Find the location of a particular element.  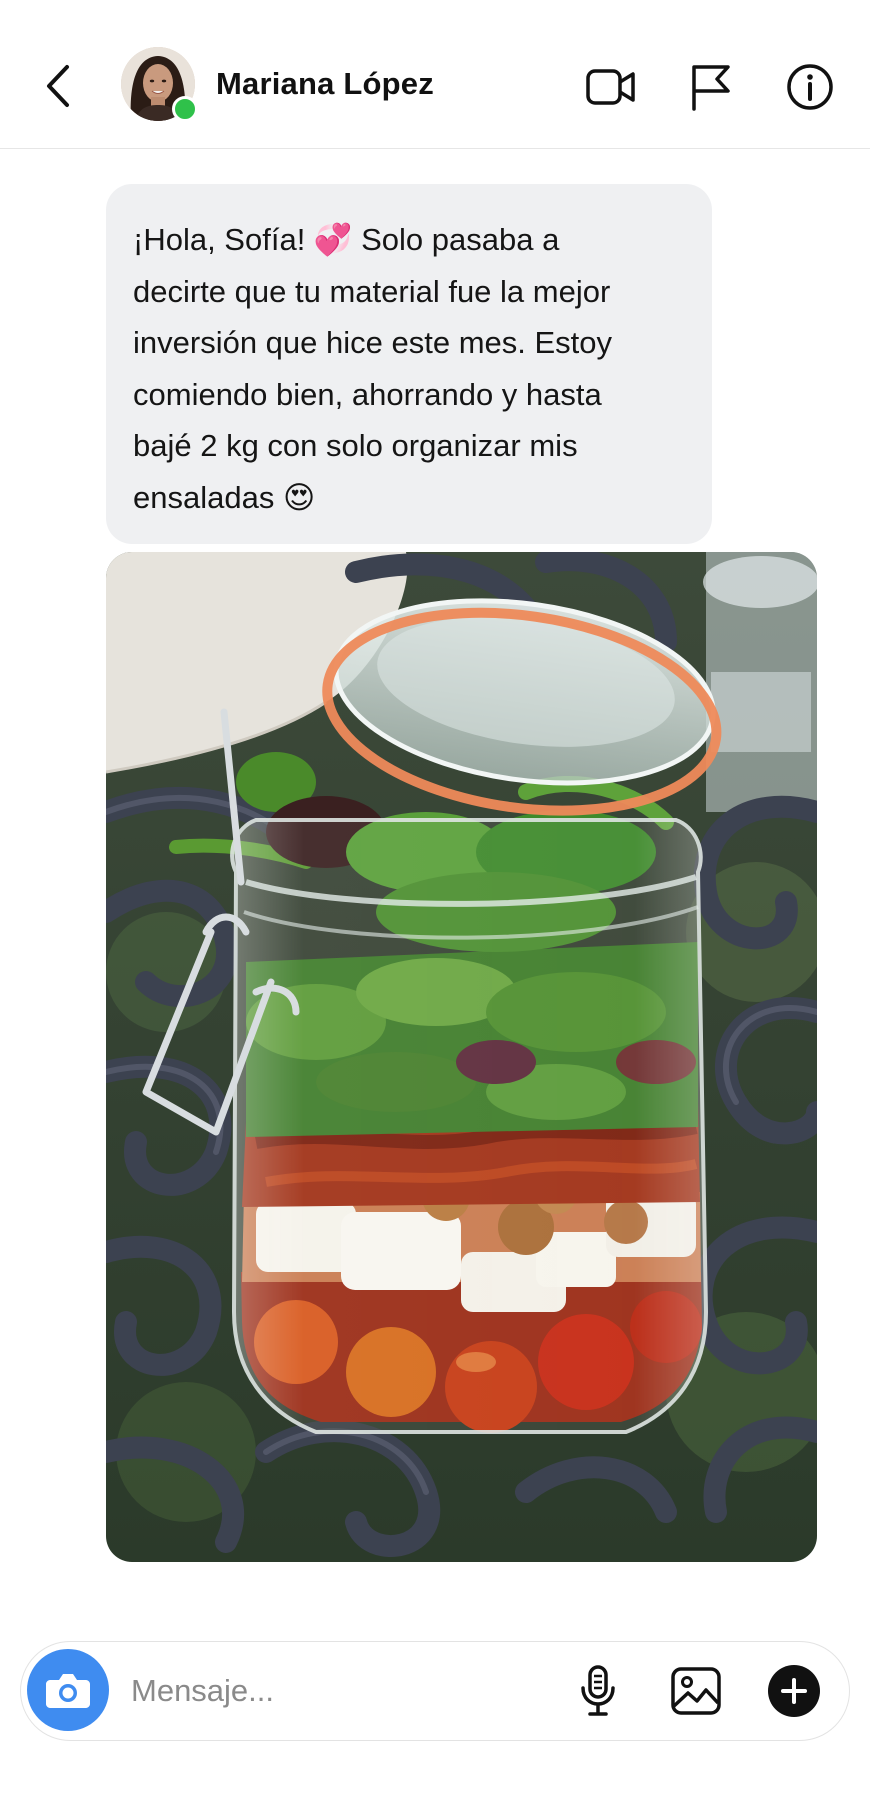

more-options-button is located at coordinates (794, 1691).